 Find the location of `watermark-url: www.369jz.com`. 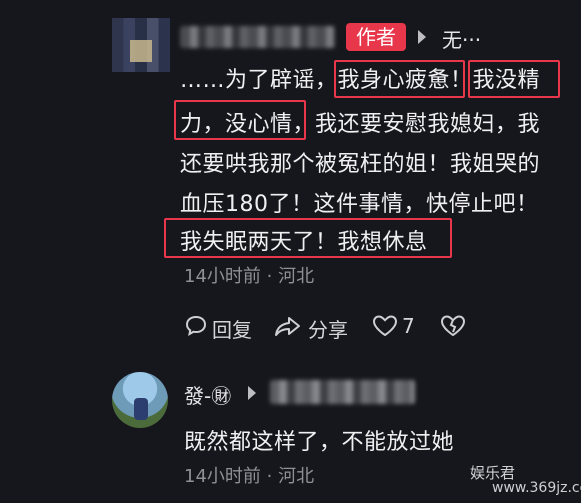

watermark-url: www.369jz.com is located at coordinates (536, 488).